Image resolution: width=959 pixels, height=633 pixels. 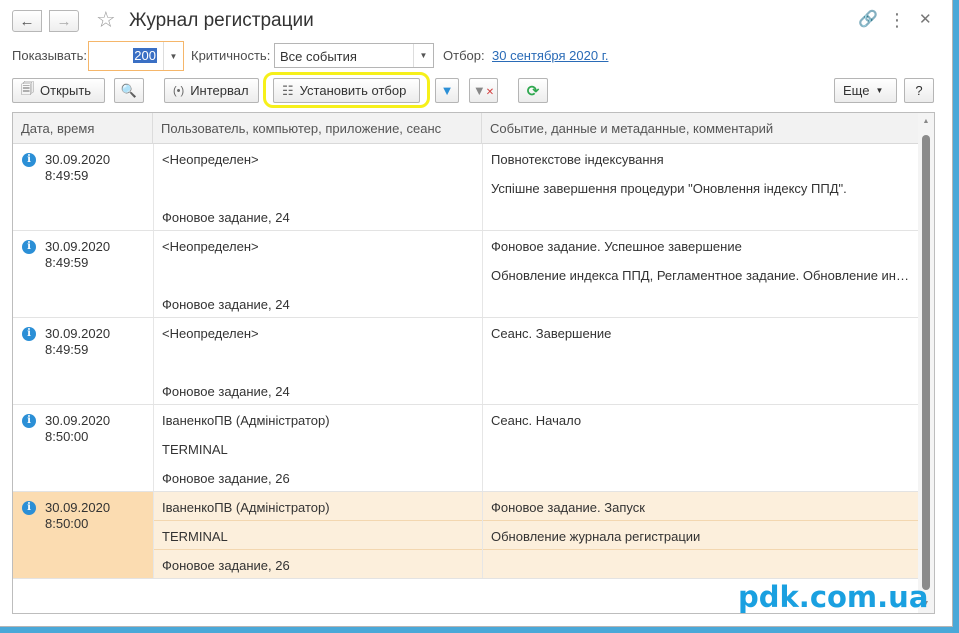 I want to click on event-cell: Сеанс. Завершение, so click(x=700, y=361).